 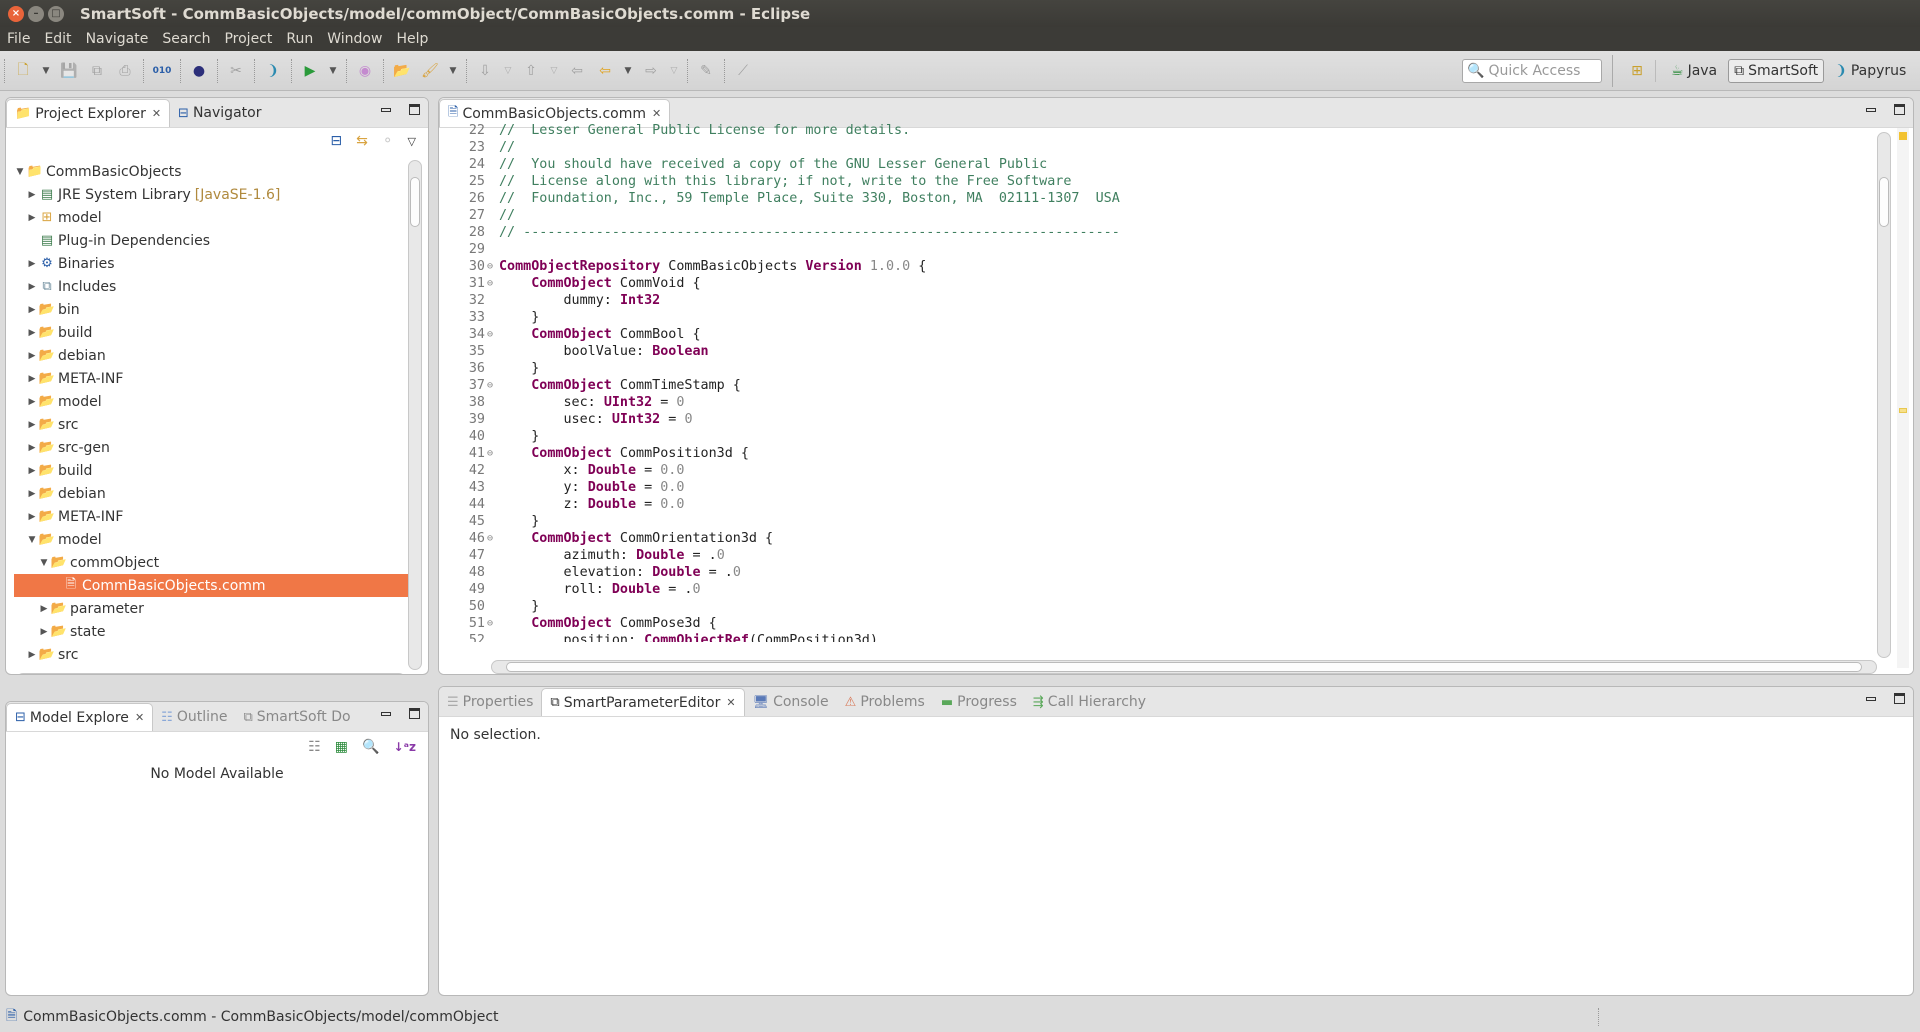 I want to click on code-line: 39 usec: UInt32 = 0, so click(x=1165, y=419).